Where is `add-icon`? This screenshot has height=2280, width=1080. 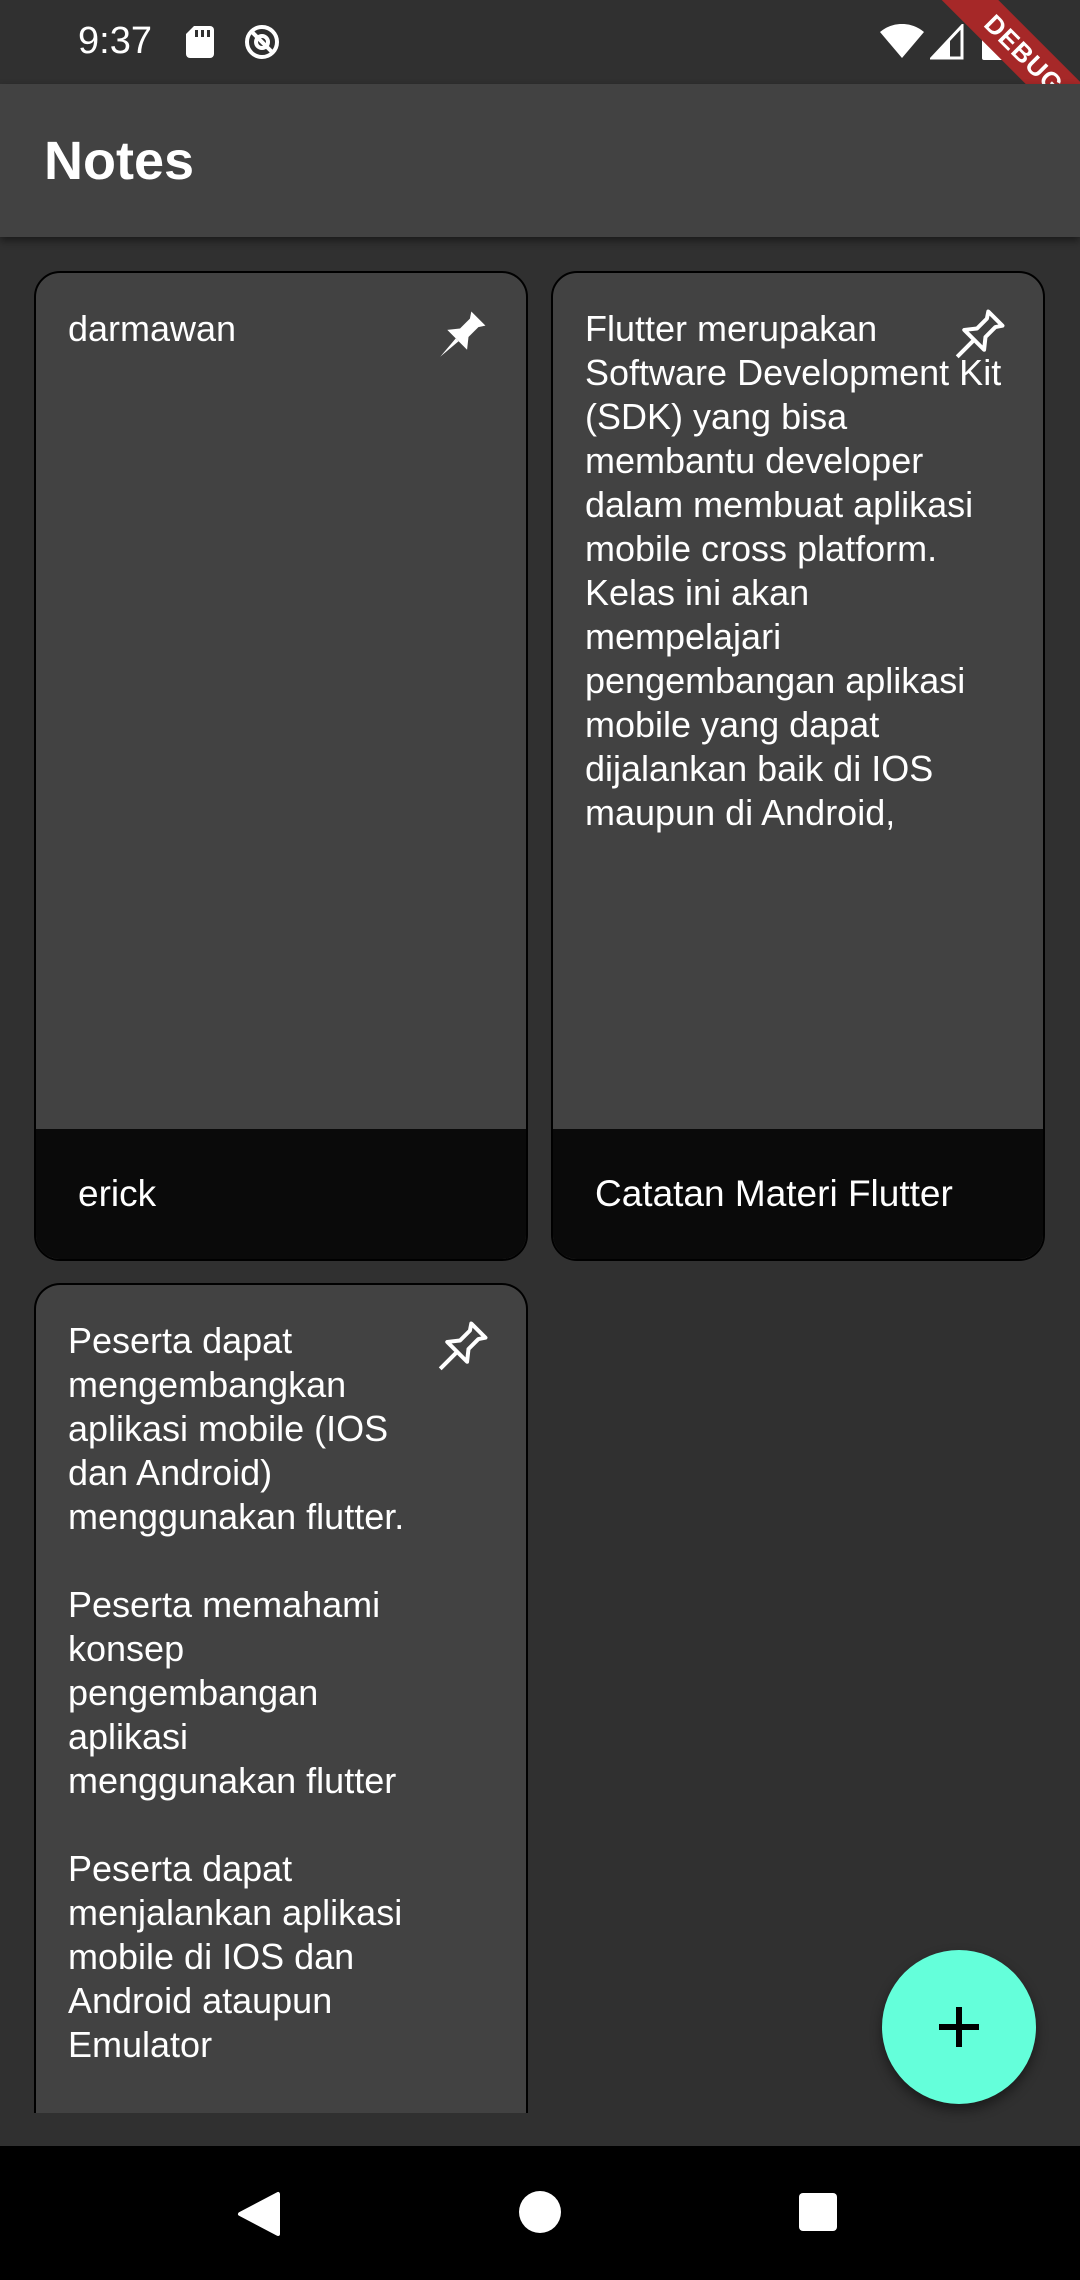
add-icon is located at coordinates (959, 2027).